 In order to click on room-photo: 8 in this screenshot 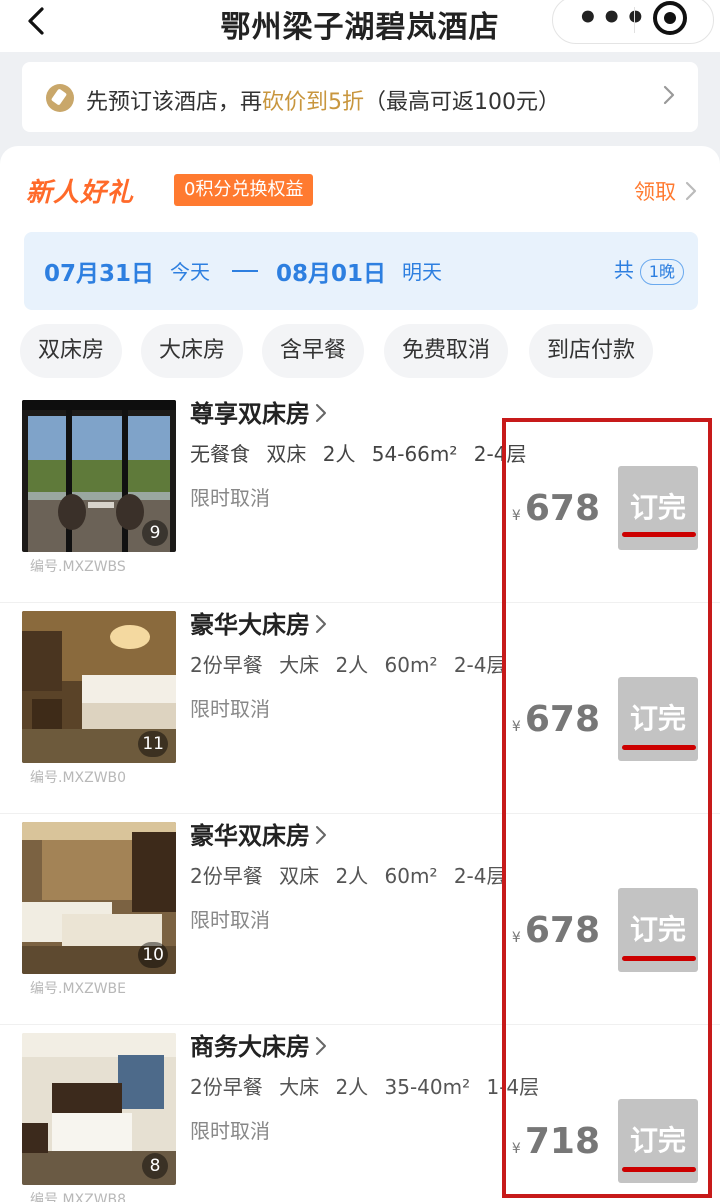, I will do `click(99, 1109)`.